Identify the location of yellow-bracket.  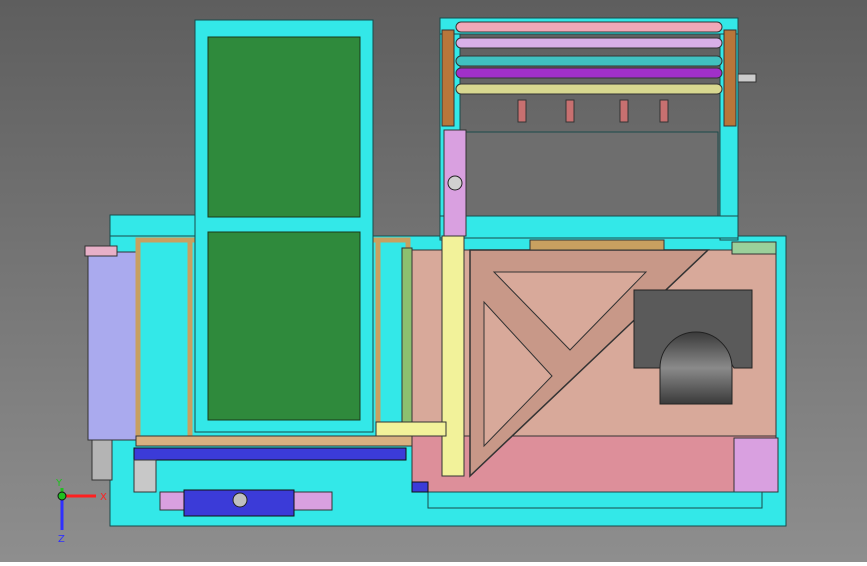
(411, 429).